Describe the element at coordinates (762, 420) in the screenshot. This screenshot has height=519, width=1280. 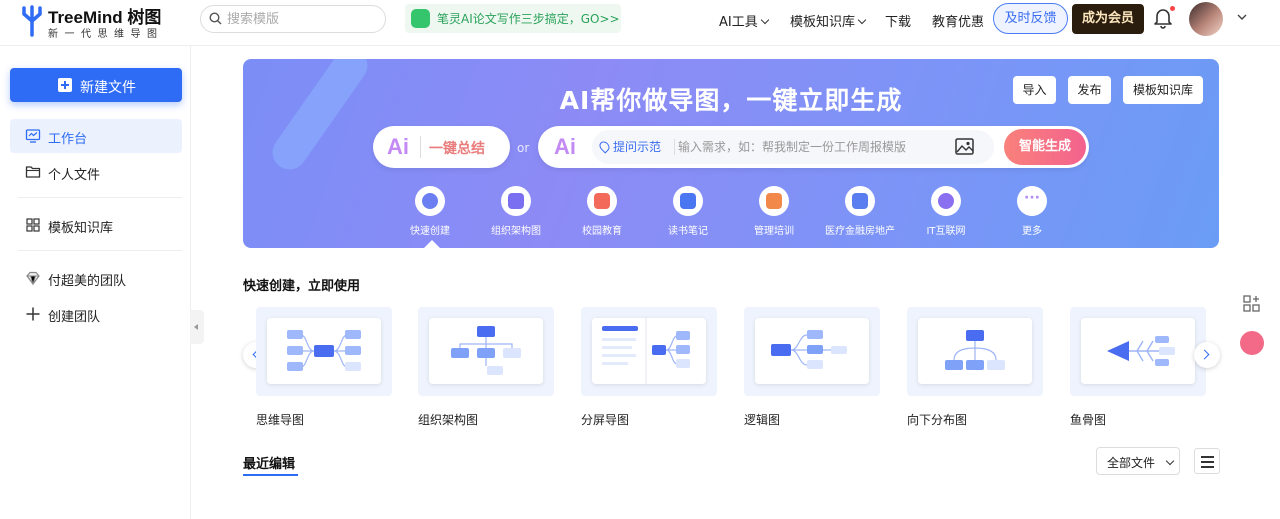
I see `template-label: 逻辑图` at that location.